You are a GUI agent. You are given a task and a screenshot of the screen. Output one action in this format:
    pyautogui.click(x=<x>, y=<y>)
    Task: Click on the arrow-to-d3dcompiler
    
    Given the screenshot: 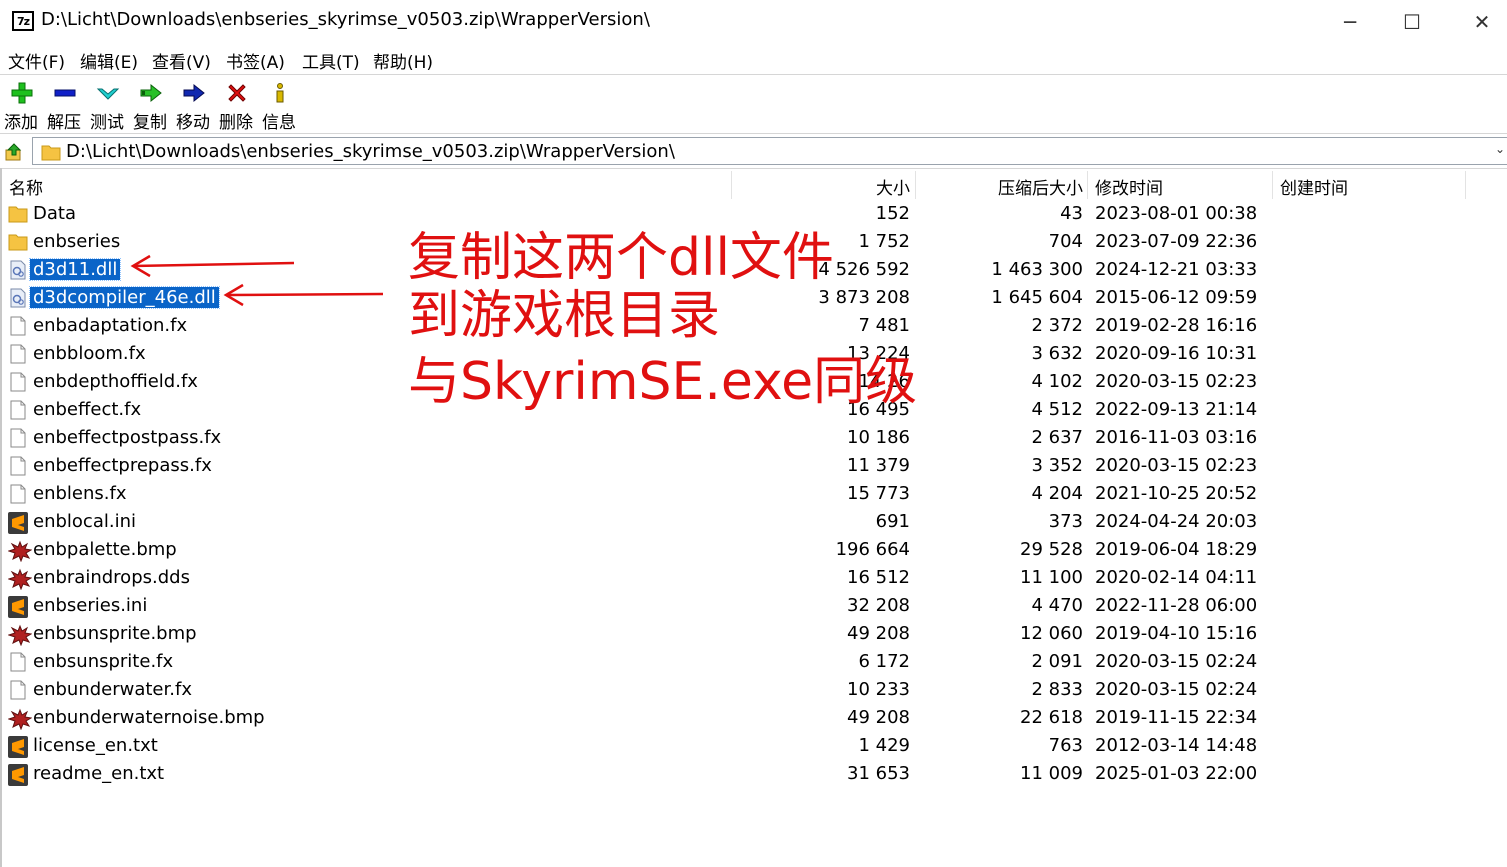 What is the action you would take?
    pyautogui.click(x=304, y=294)
    